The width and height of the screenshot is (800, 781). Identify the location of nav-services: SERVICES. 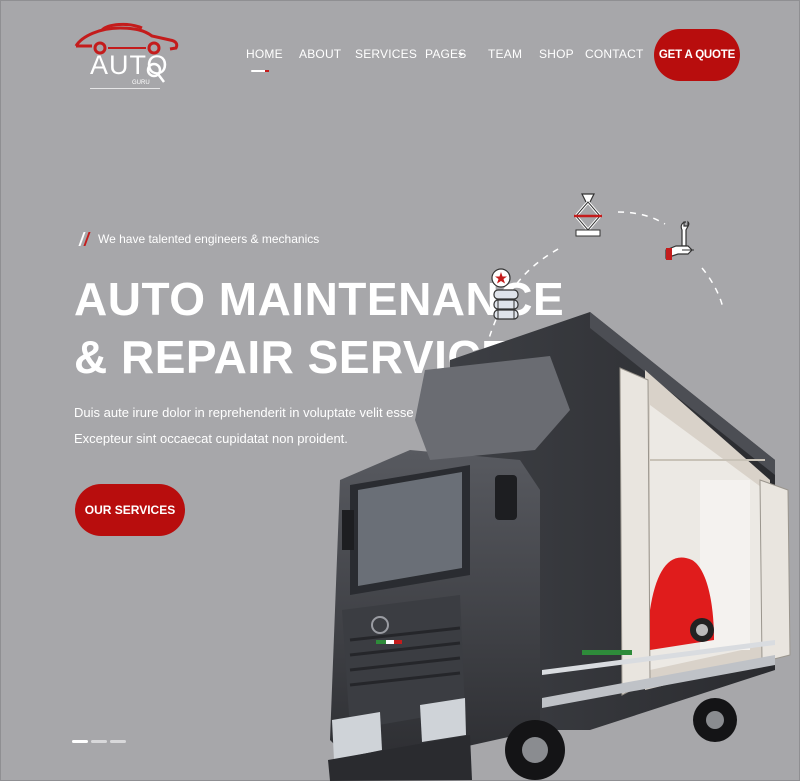
(386, 54).